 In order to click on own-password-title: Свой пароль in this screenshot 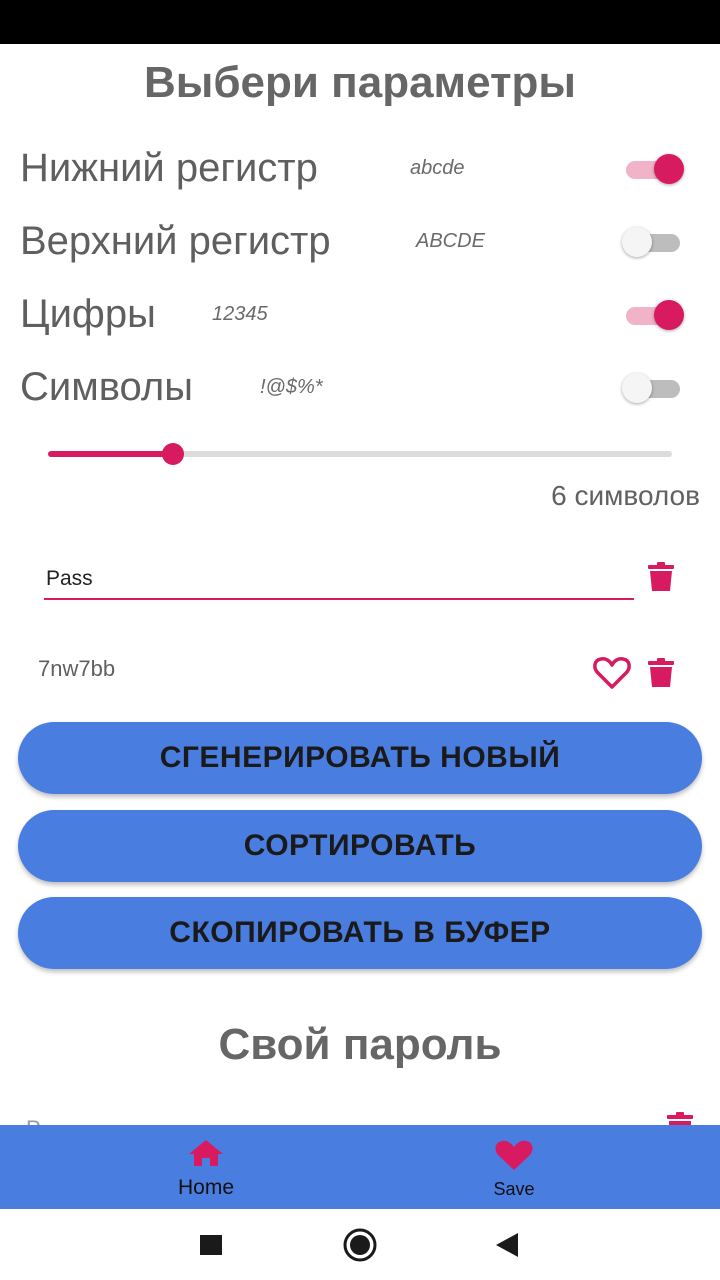, I will do `click(360, 1044)`.